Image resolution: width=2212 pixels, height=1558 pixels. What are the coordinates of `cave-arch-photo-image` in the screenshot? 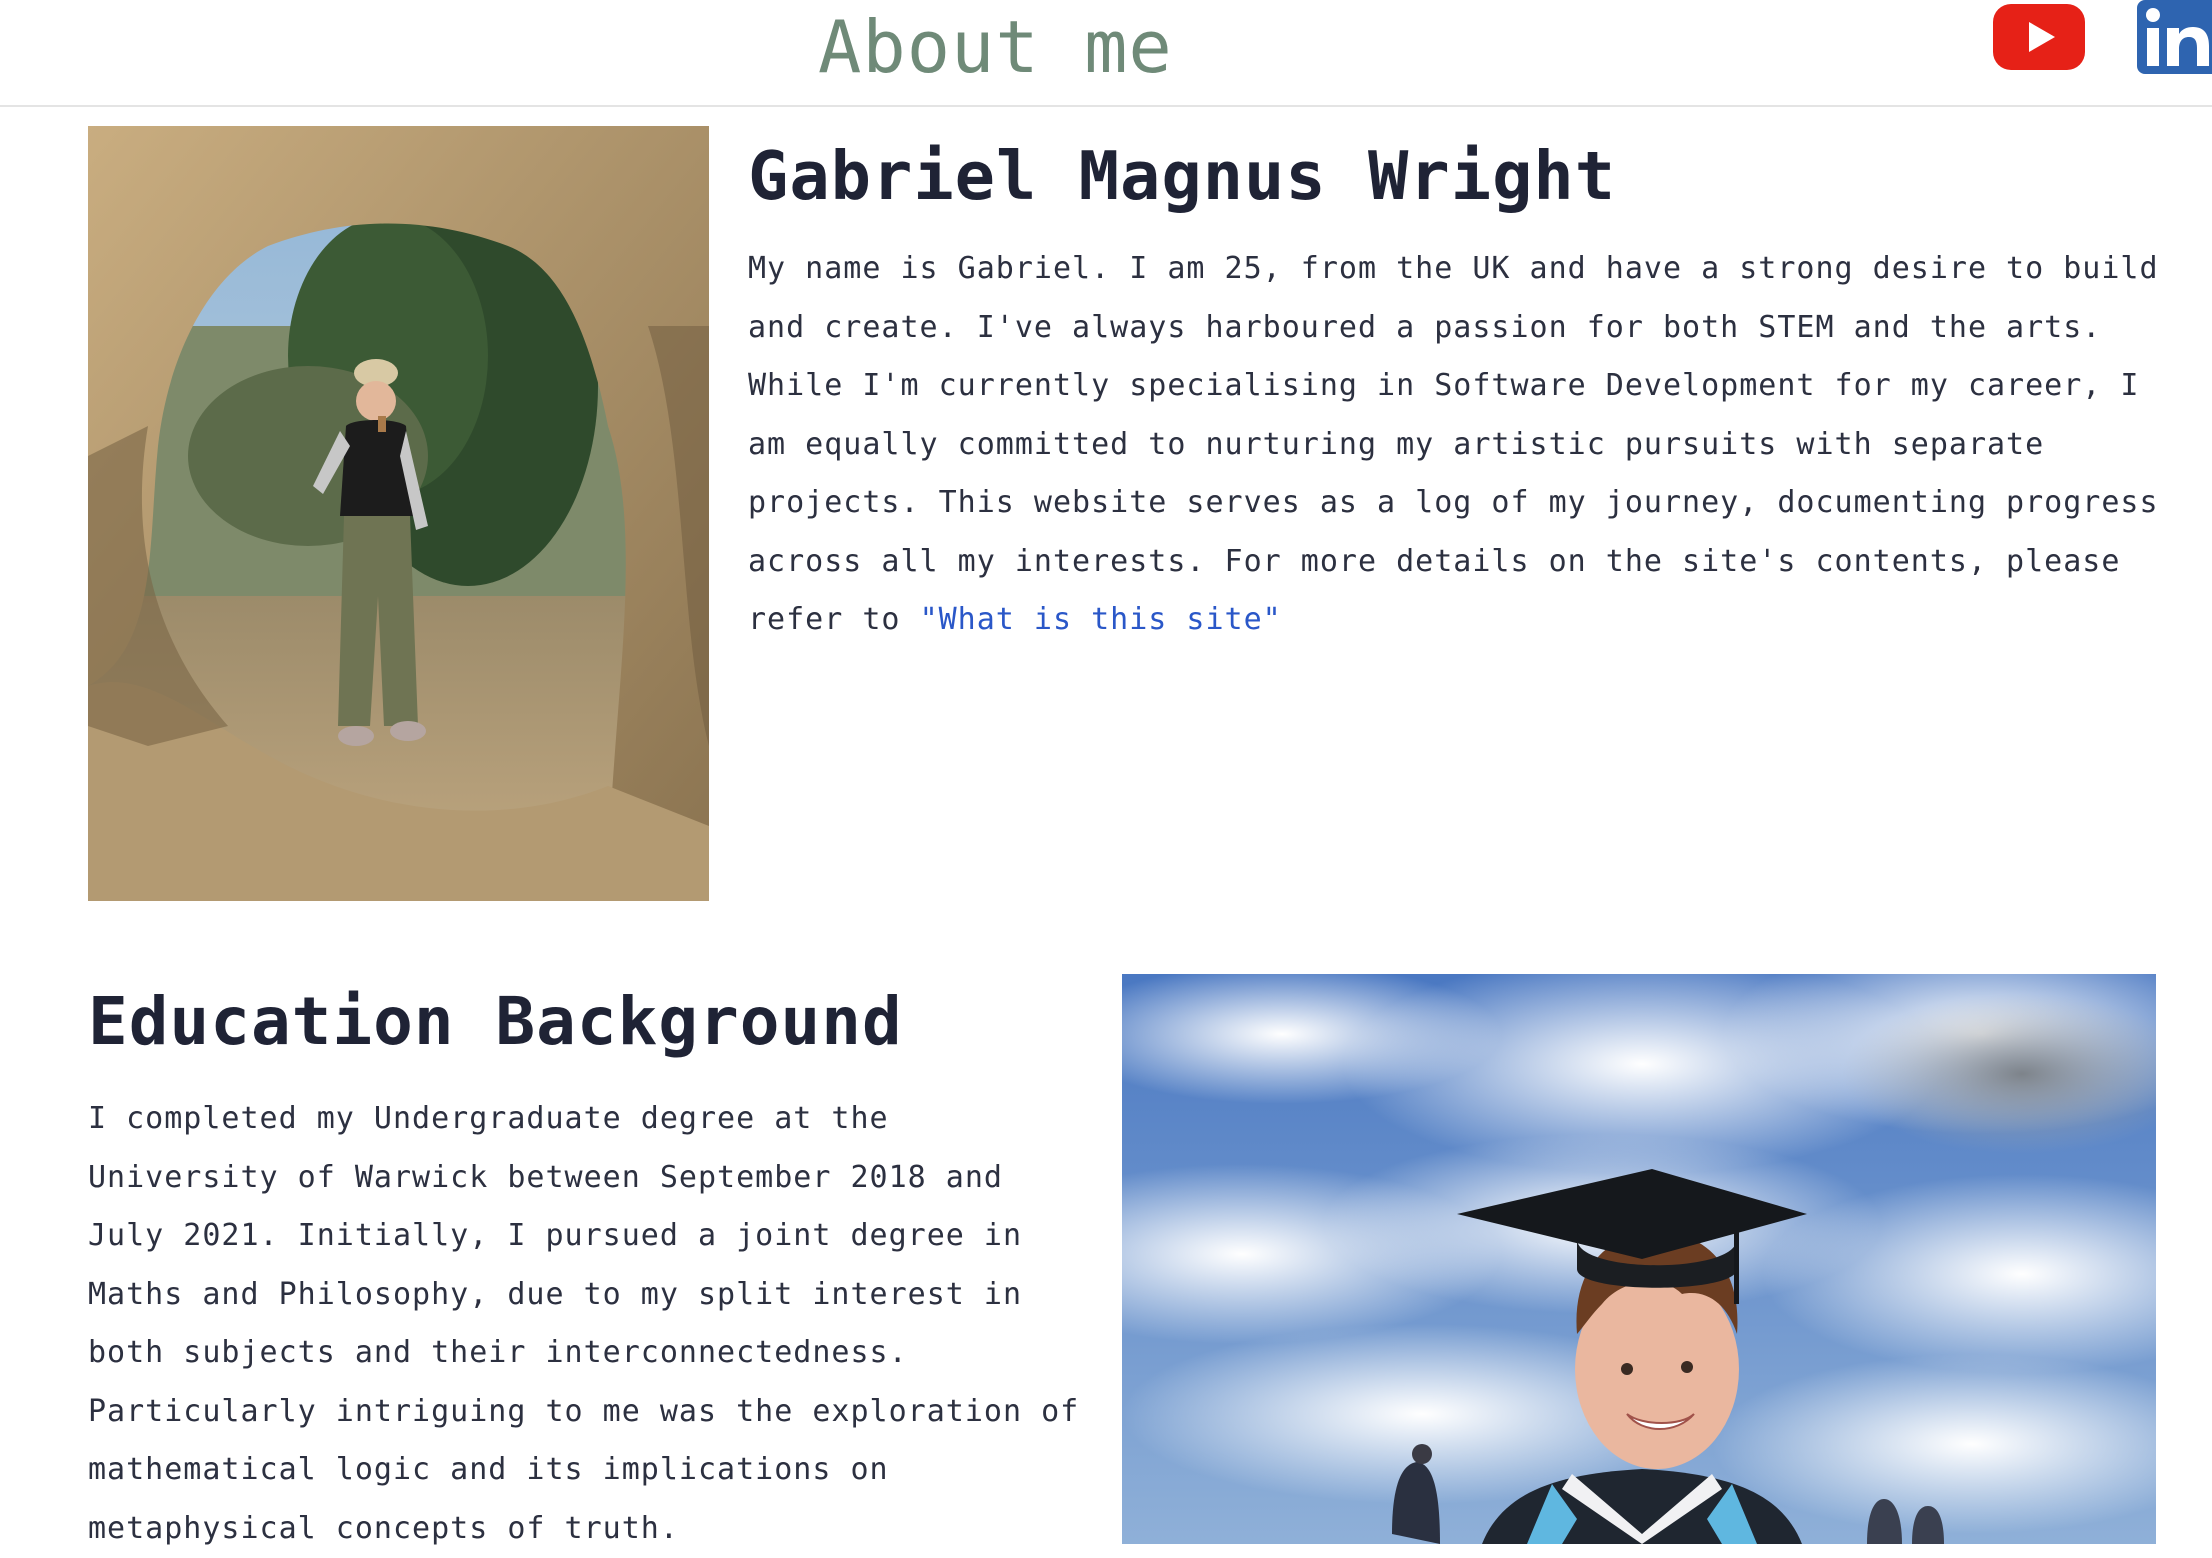 It's located at (398, 513).